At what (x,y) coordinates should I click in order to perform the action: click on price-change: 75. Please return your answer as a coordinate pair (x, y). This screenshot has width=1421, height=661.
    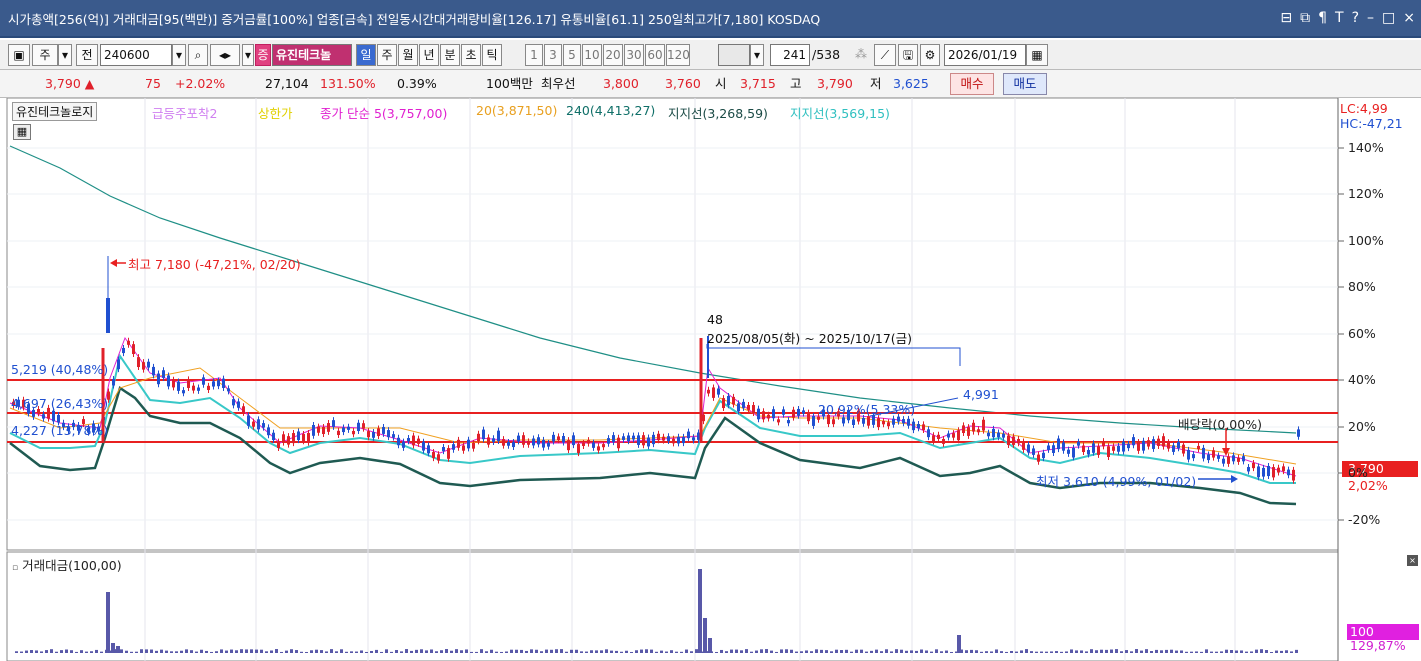
    Looking at the image, I should click on (153, 83).